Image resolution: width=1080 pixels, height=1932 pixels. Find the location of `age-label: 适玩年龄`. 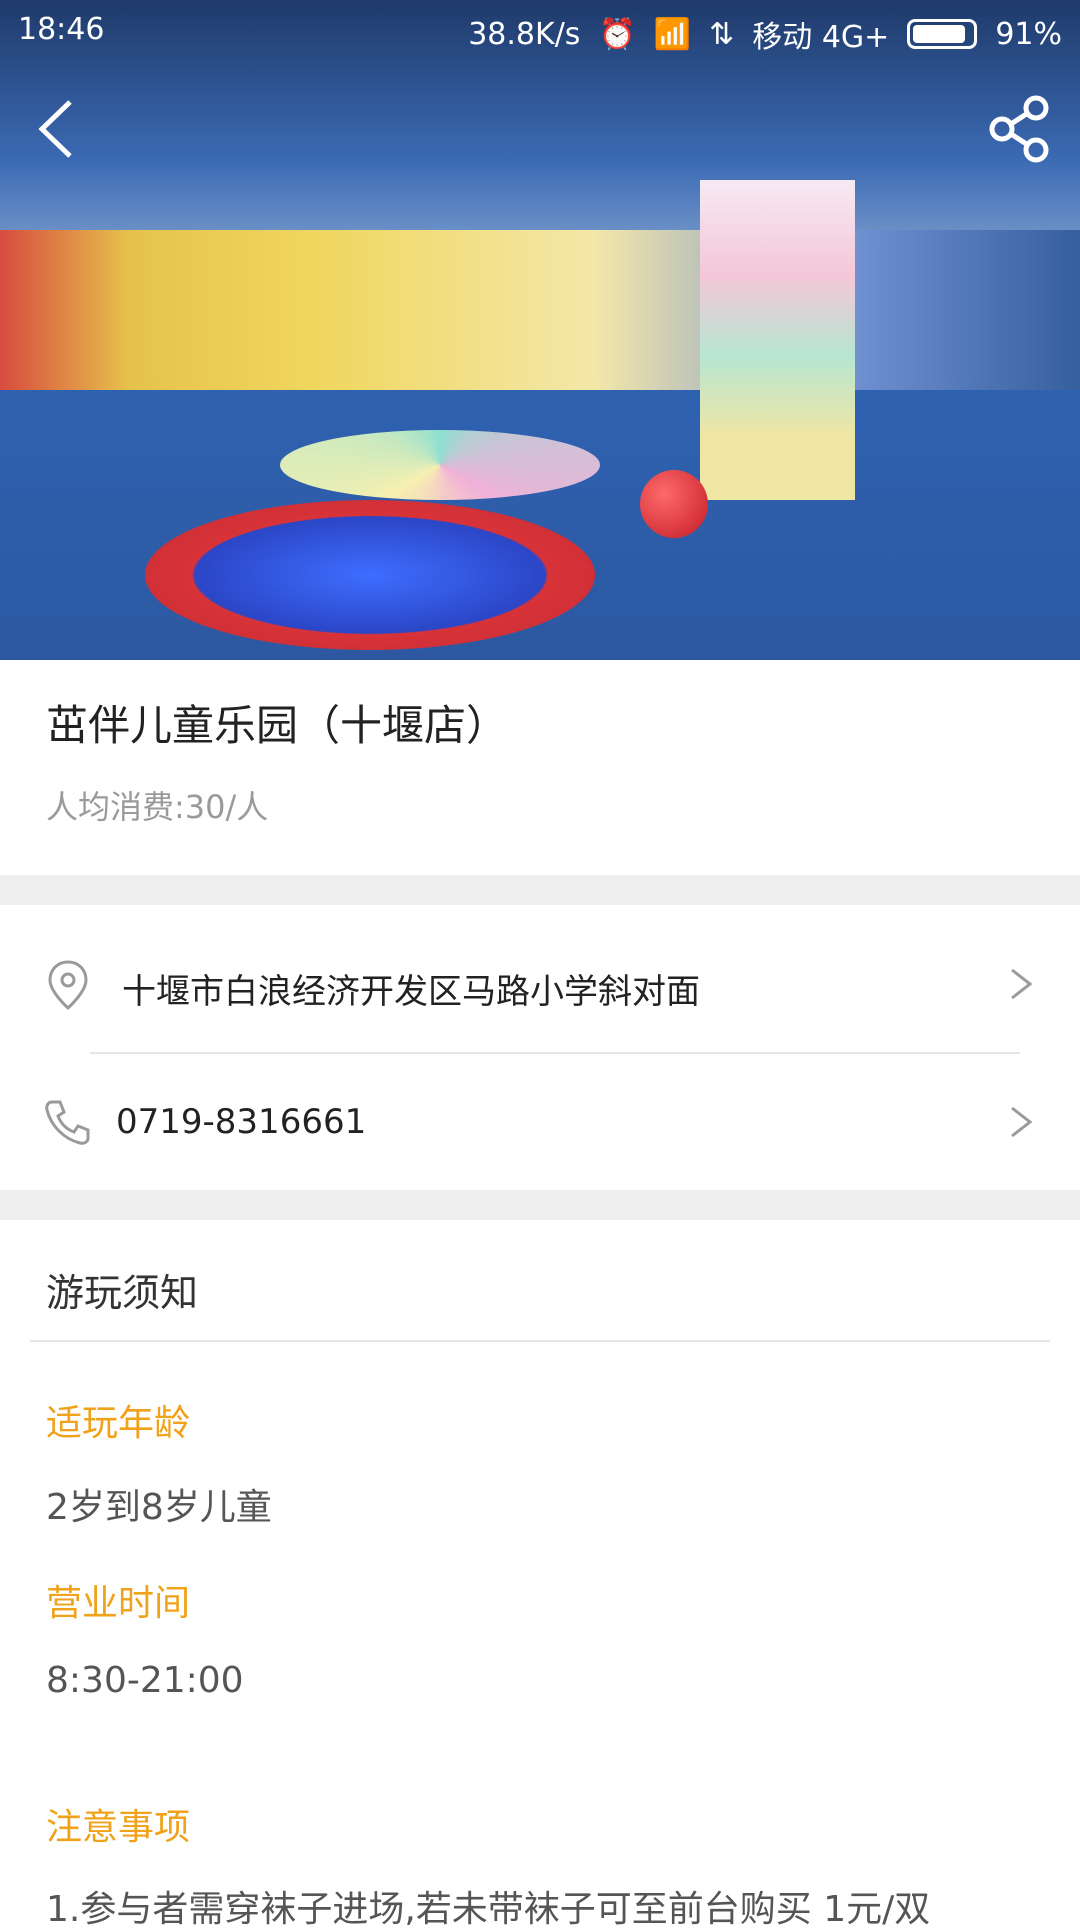

age-label: 适玩年龄 is located at coordinates (118, 1423).